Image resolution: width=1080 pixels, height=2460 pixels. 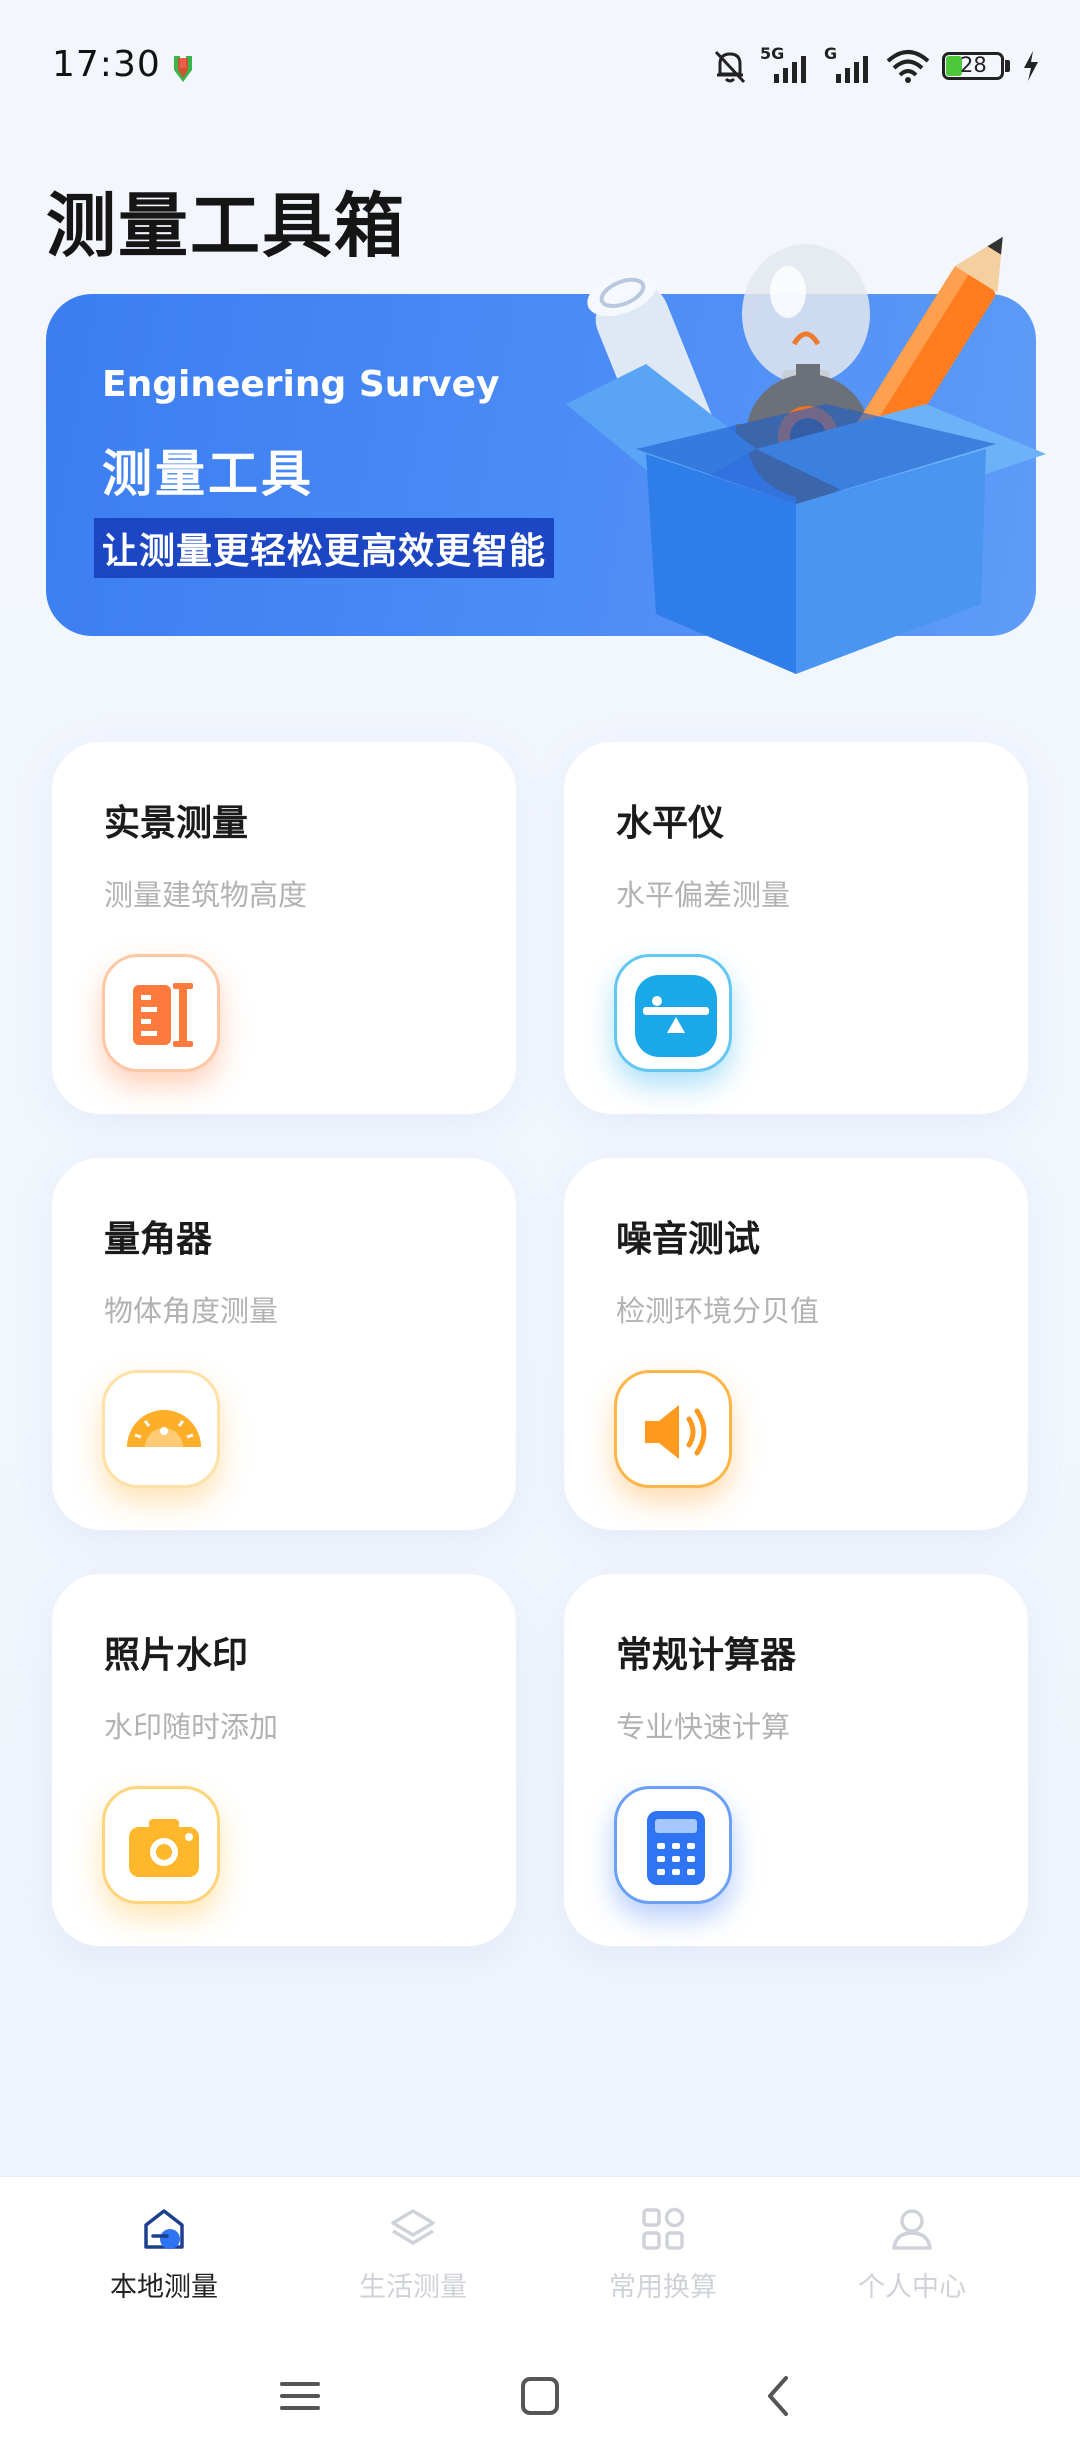 I want to click on home-square-icon, so click(x=540, y=2396).